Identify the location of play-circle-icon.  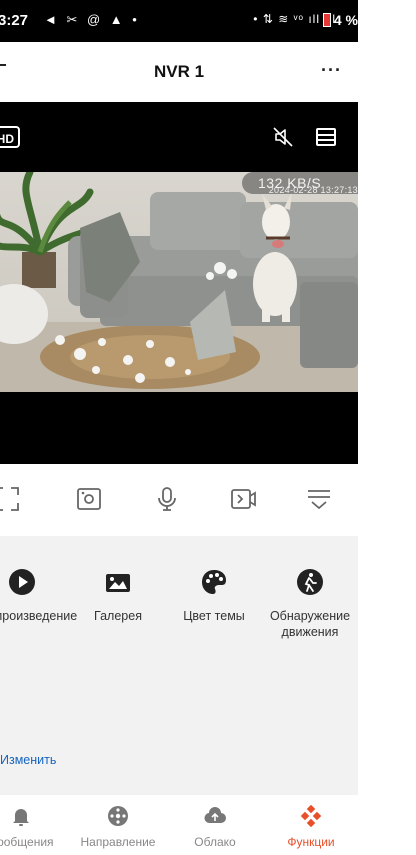
(22, 582).